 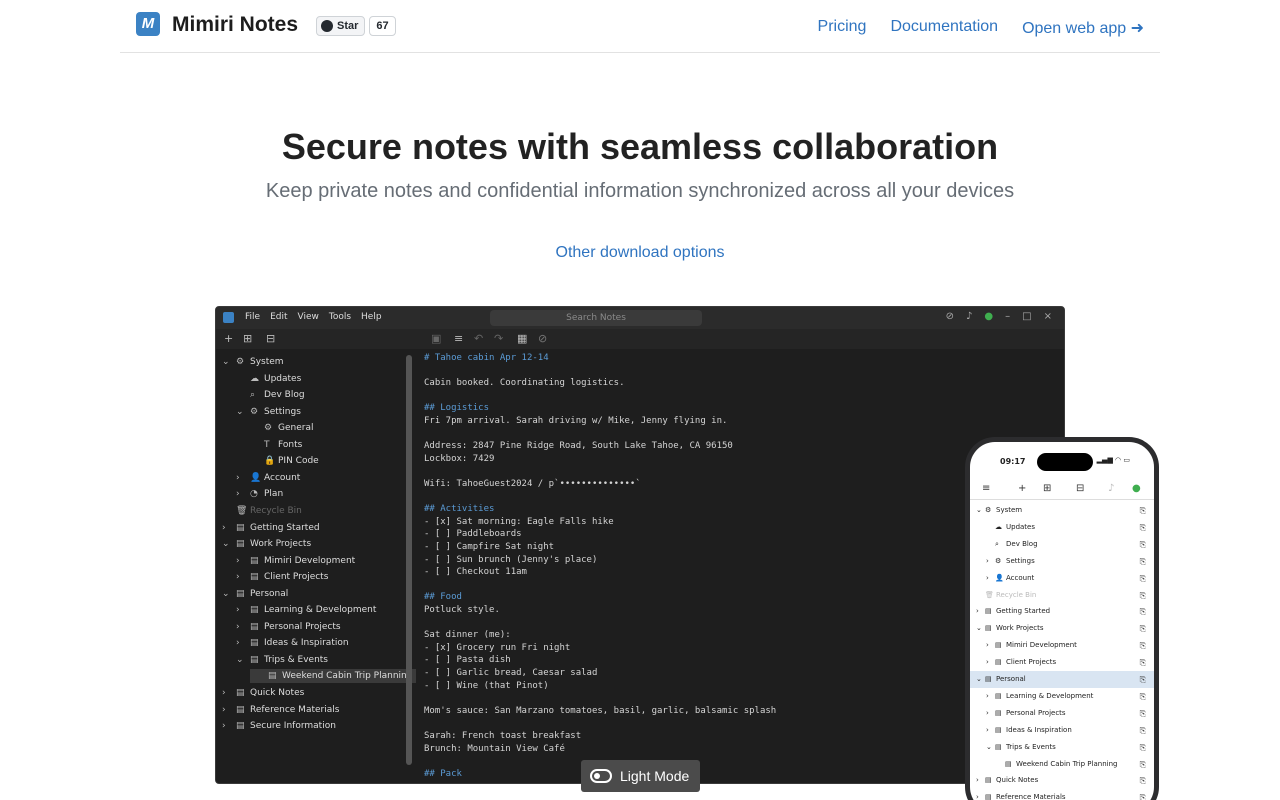 I want to click on phone-tree-item-label: Work Projects, so click(x=1020, y=628).